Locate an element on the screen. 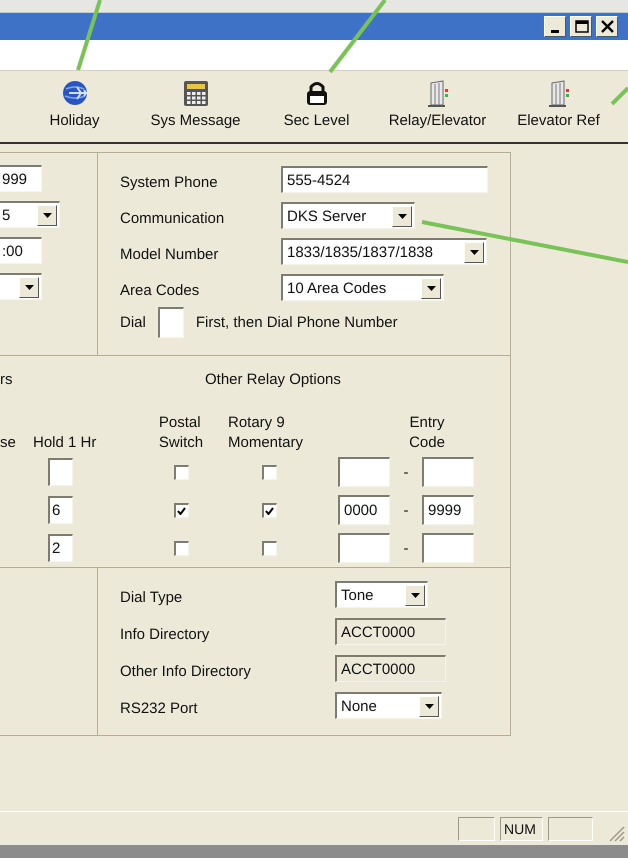  dropdown: 1833/1835/1837/1838 is located at coordinates (384, 251).